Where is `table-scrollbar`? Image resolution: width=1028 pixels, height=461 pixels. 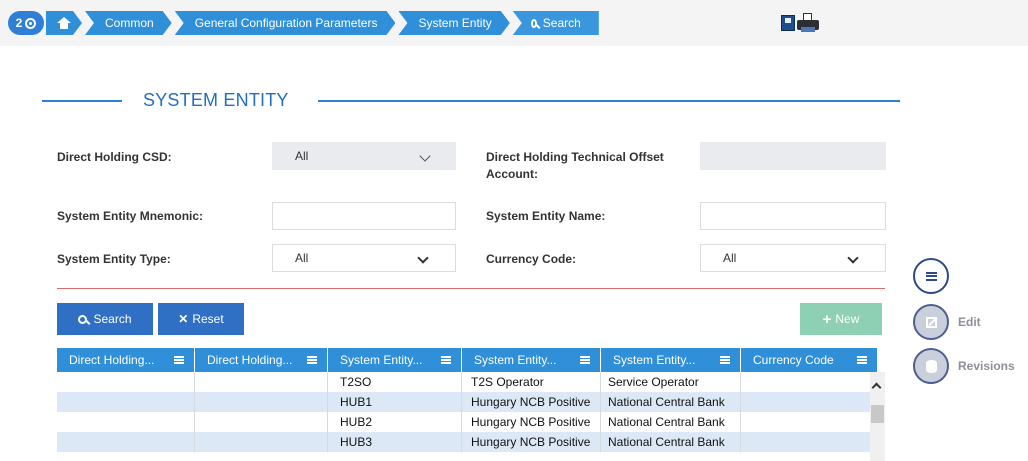
table-scrollbar is located at coordinates (877, 416).